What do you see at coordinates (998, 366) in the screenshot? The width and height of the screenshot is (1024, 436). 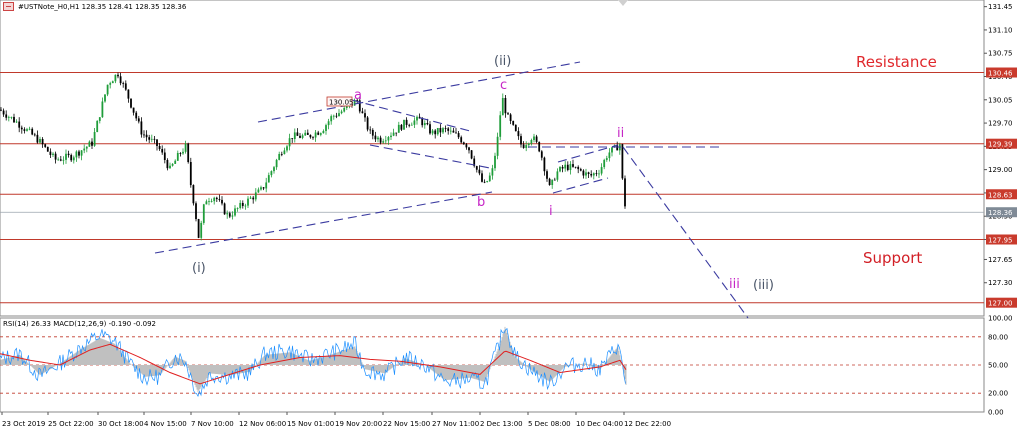 I see `indicator-axis-label: 50.00` at bounding box center [998, 366].